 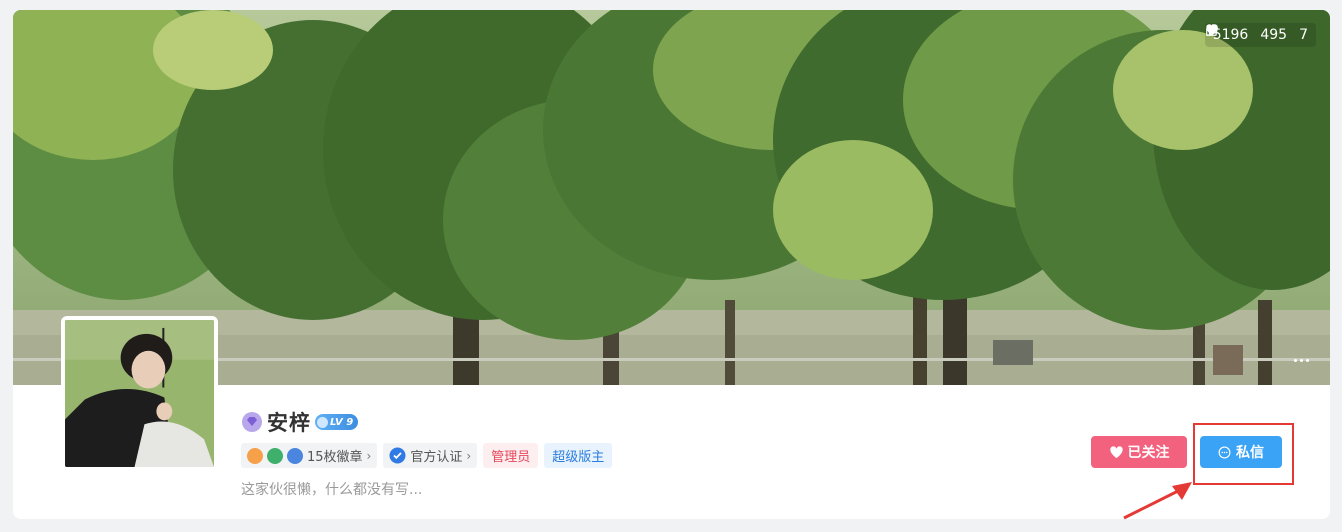 What do you see at coordinates (335, 457) in the screenshot?
I see `medals-label: 15枚徽章` at bounding box center [335, 457].